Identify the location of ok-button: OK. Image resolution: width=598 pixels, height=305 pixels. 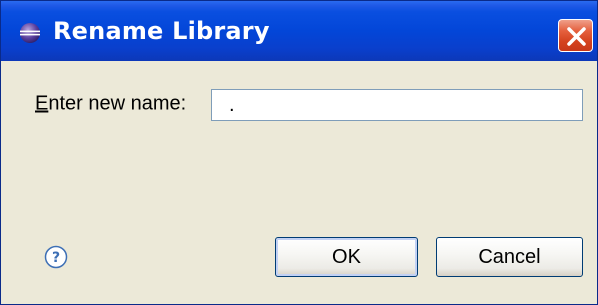
(346, 257).